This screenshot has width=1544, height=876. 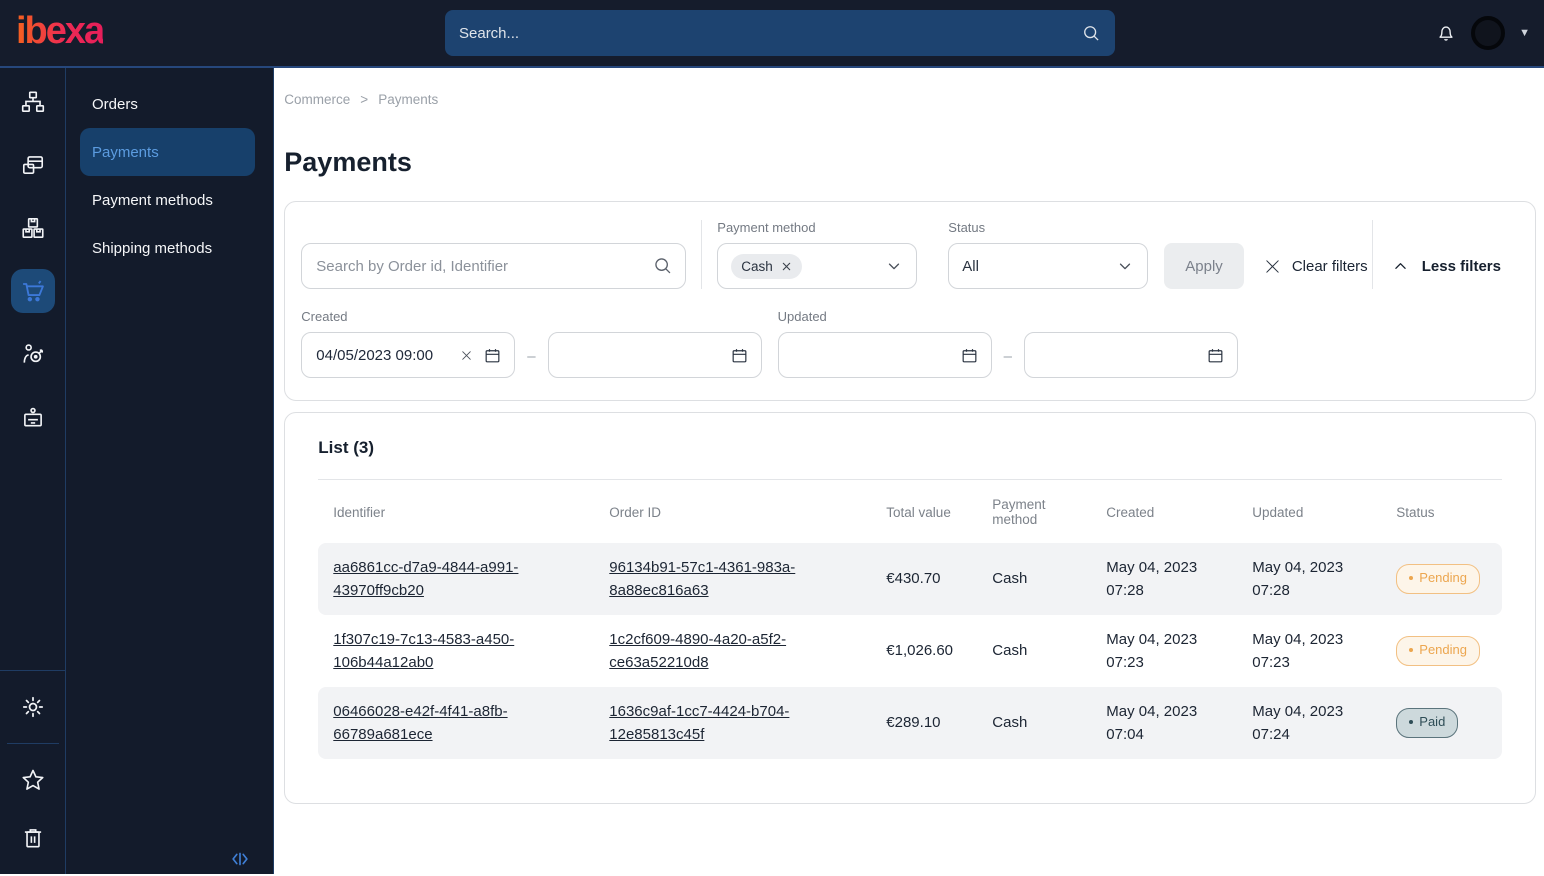 I want to click on content-tree-icon, so click(x=33, y=102).